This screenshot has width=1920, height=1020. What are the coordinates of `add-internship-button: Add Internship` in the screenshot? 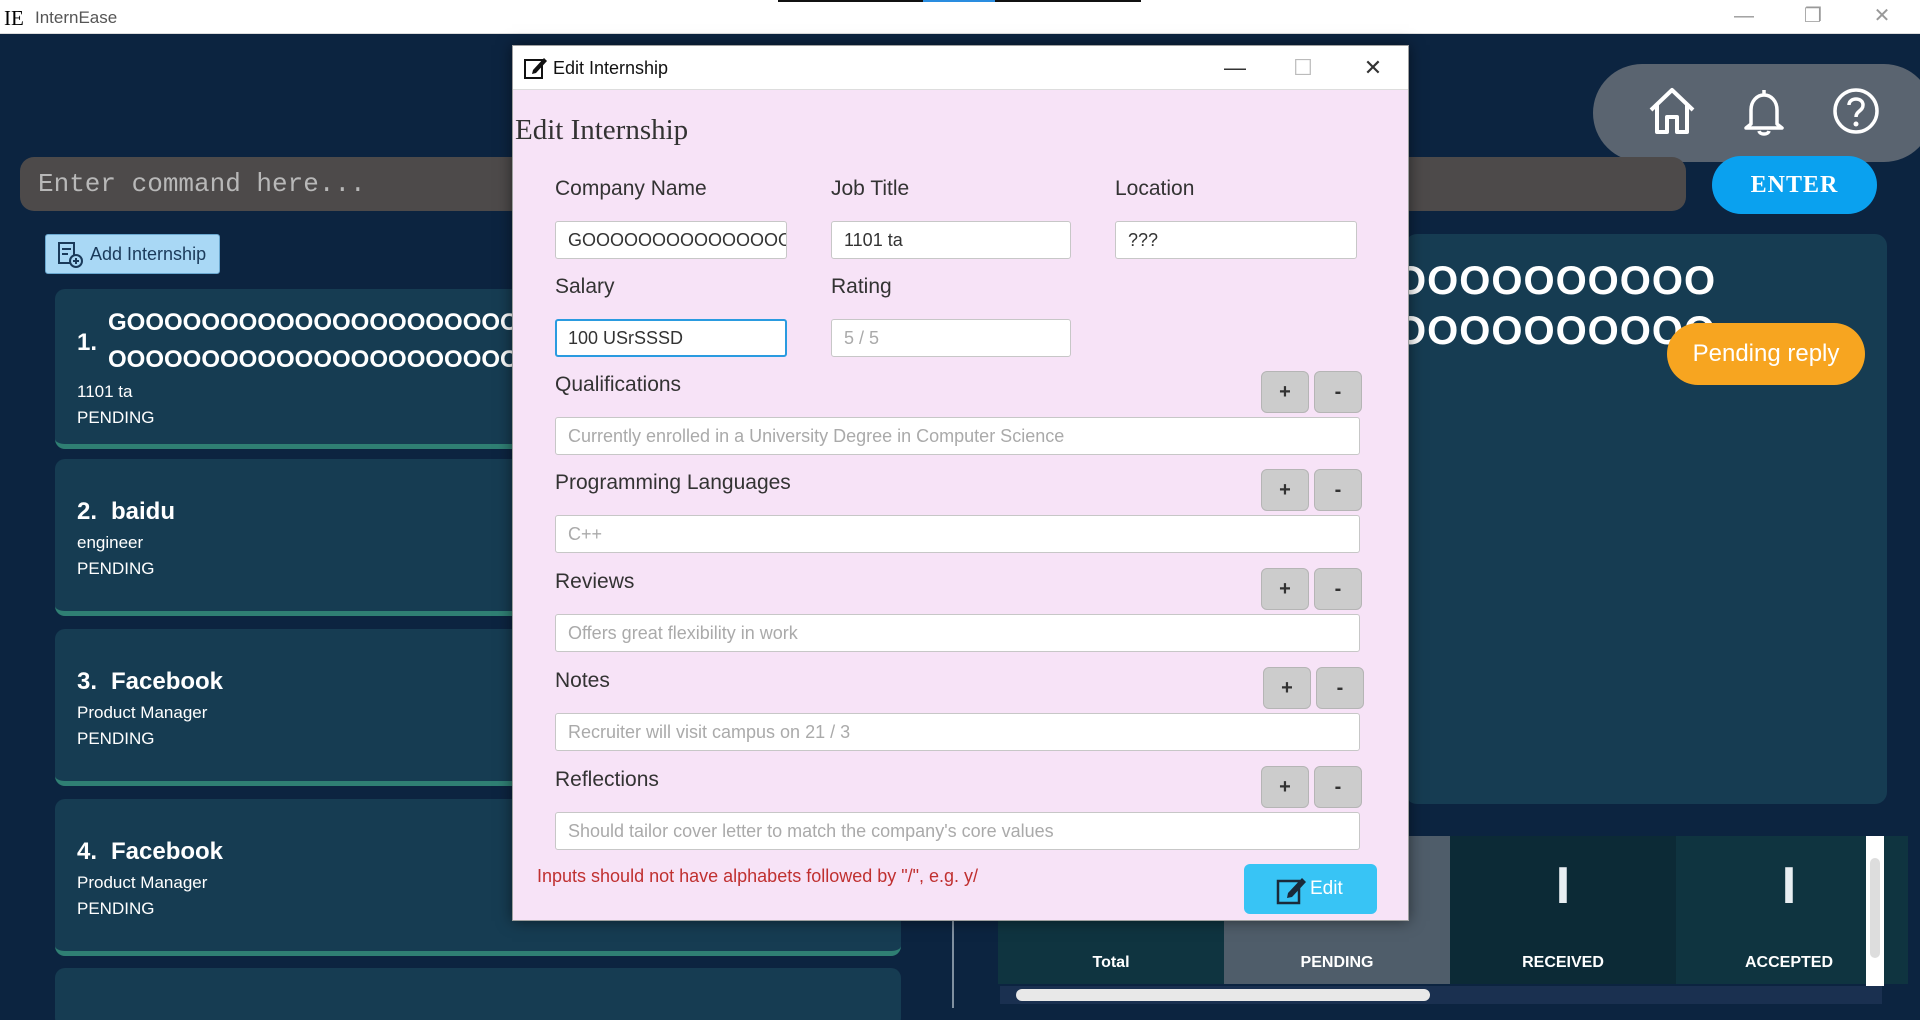 It's located at (132, 254).